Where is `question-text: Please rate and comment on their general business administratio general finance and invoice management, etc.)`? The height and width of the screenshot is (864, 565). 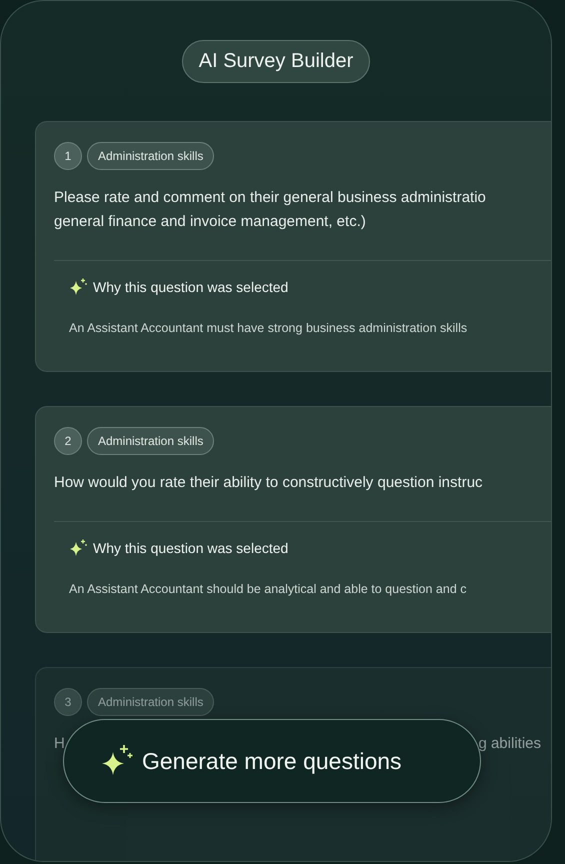
question-text: Please rate and comment on their general business administratio general finance and invoice management, etc.) is located at coordinates (270, 210).